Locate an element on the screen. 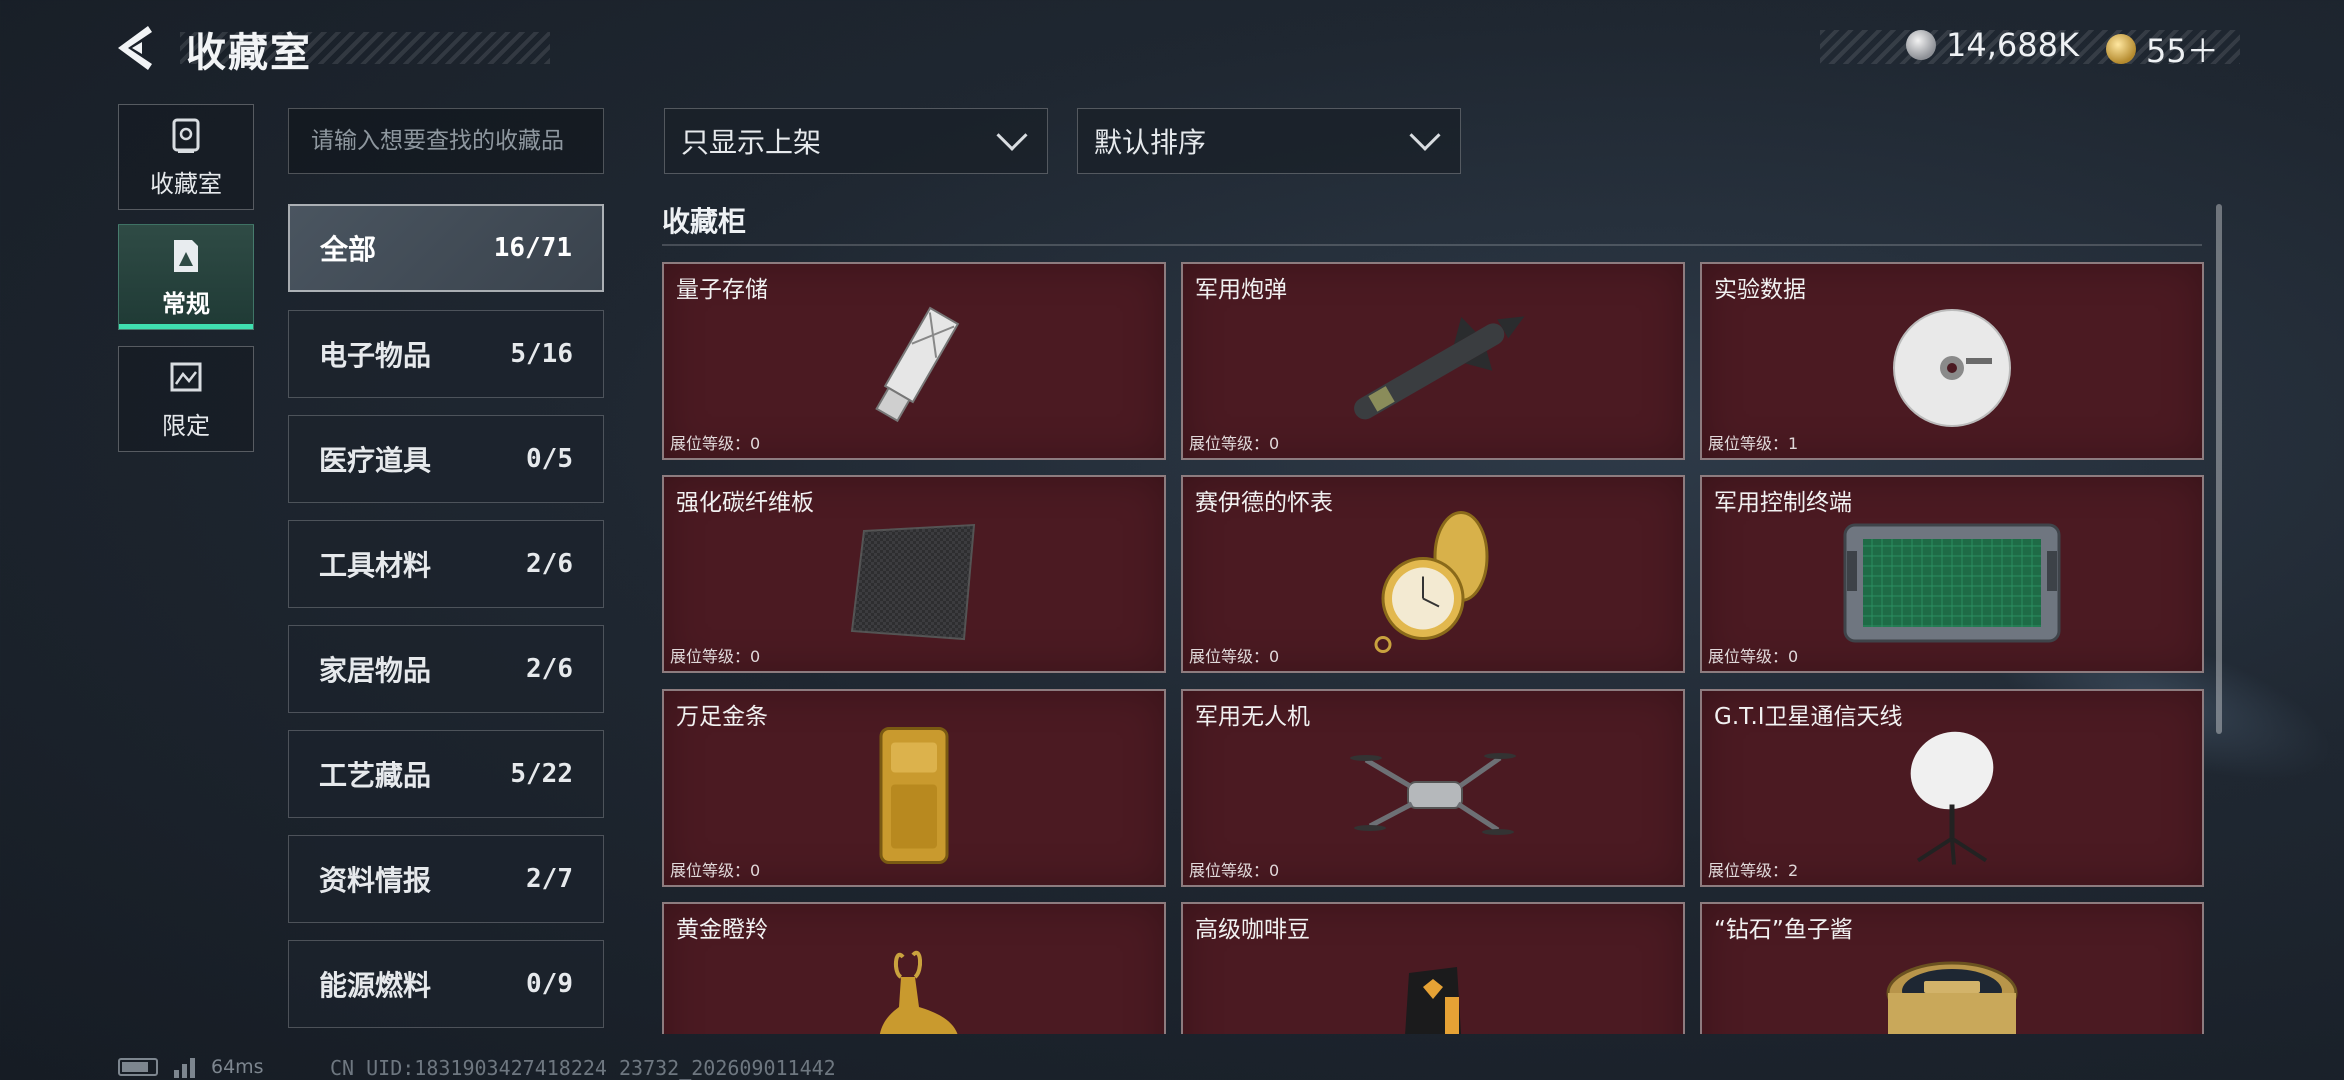 This screenshot has height=1080, width=2344. subcategory-count: 2/7 is located at coordinates (549, 879).